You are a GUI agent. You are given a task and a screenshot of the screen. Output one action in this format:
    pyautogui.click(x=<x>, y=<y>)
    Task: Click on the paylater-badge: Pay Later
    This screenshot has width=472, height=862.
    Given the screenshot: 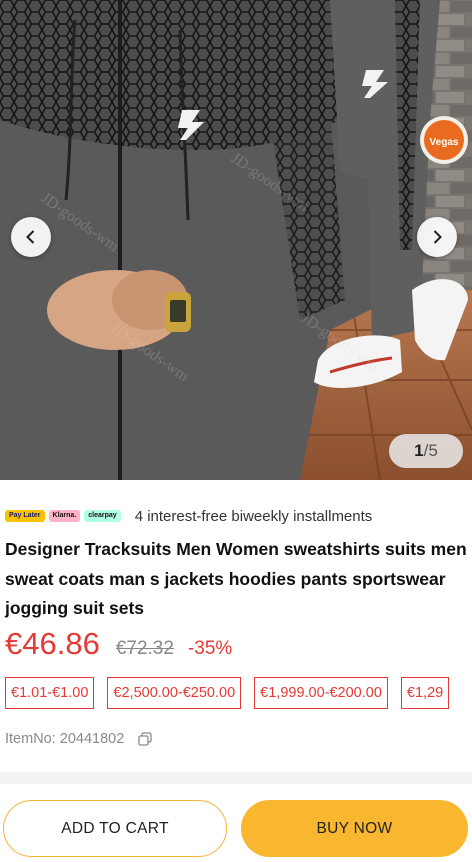 What is the action you would take?
    pyautogui.click(x=25, y=516)
    